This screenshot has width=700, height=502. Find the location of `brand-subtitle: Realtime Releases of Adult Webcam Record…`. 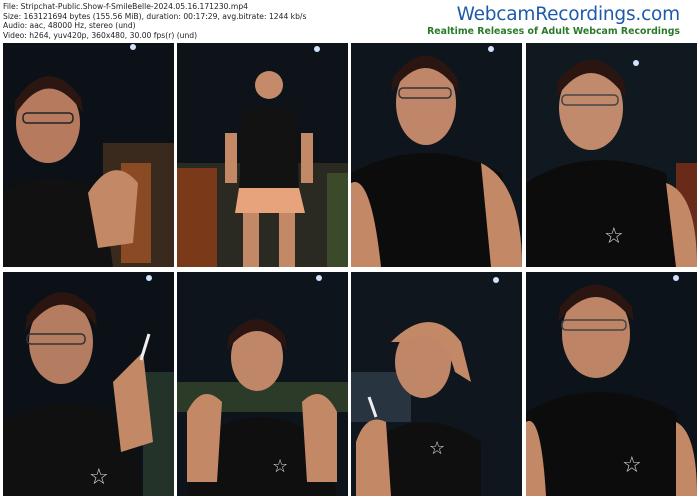

brand-subtitle: Realtime Releases of Adult Webcam Record… is located at coordinates (553, 31).